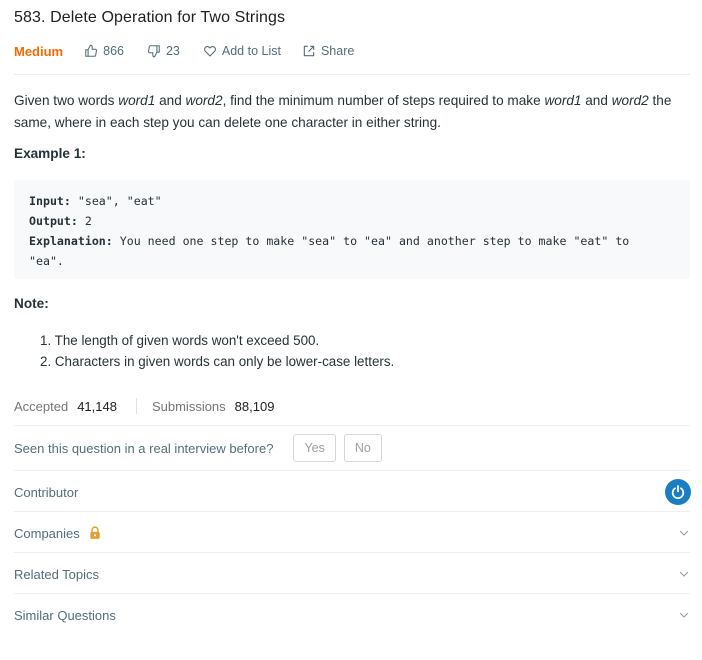 The width and height of the screenshot is (702, 660). I want to click on power-icon, so click(678, 492).